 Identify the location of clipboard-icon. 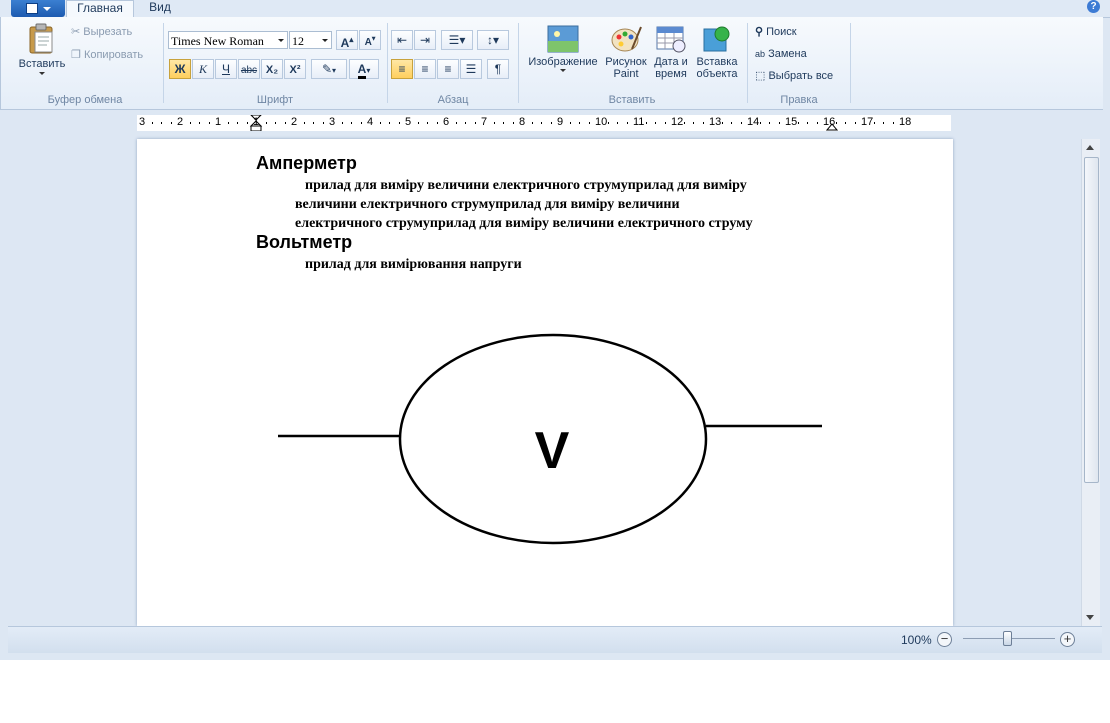
(41, 38).